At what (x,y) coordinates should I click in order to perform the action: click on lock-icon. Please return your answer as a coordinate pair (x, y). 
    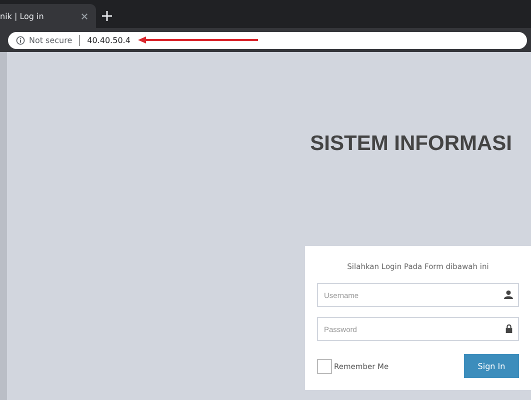
    Looking at the image, I should click on (509, 328).